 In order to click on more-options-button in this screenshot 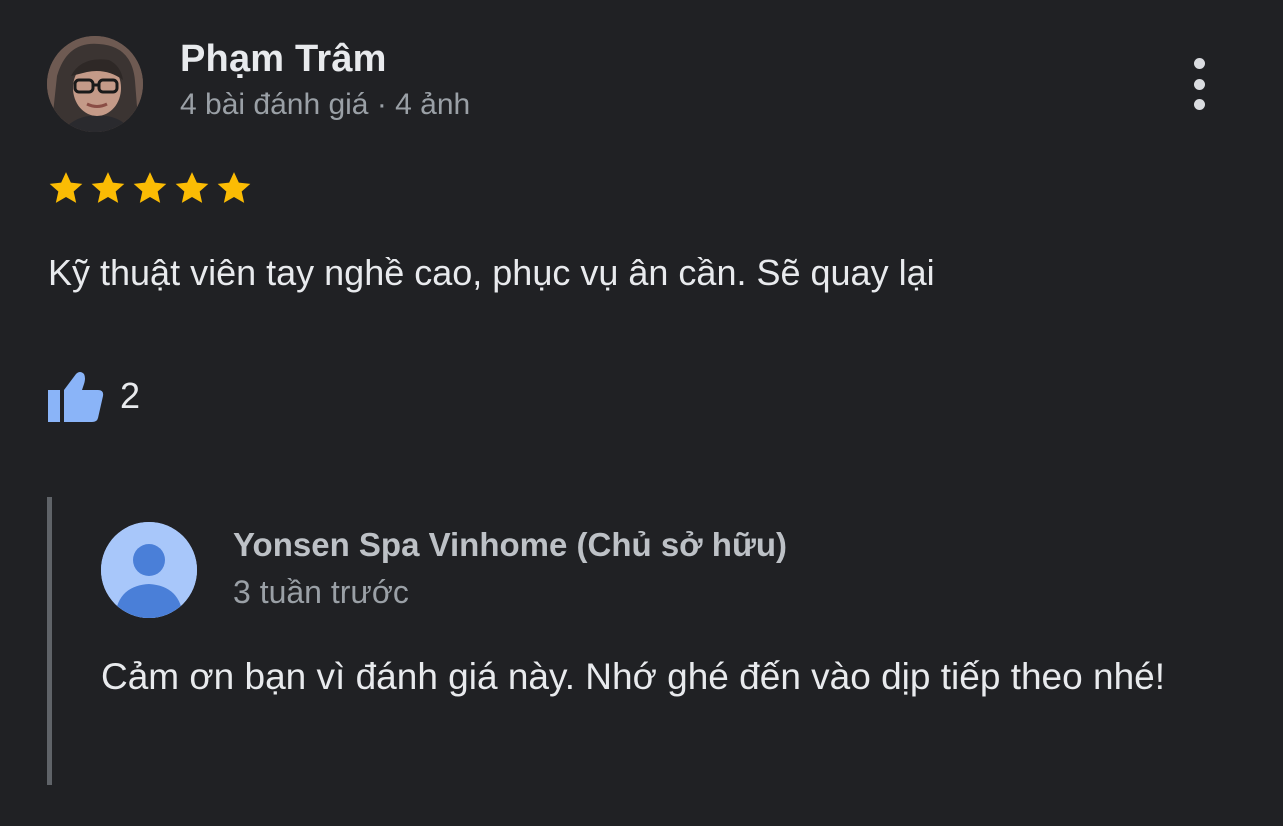, I will do `click(1199, 84)`.